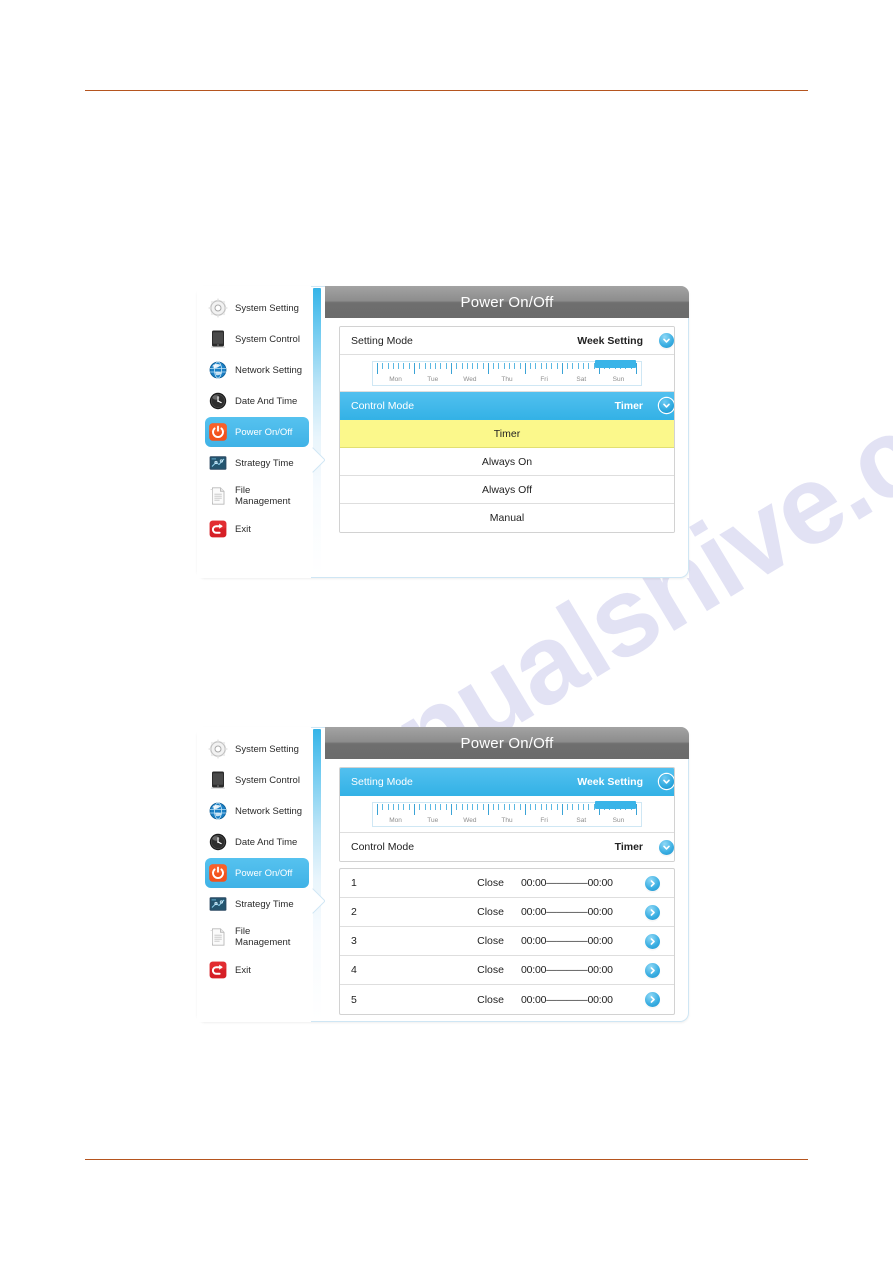 The image size is (893, 1263). What do you see at coordinates (243, 970) in the screenshot?
I see `sidebar-item-label: Exit` at bounding box center [243, 970].